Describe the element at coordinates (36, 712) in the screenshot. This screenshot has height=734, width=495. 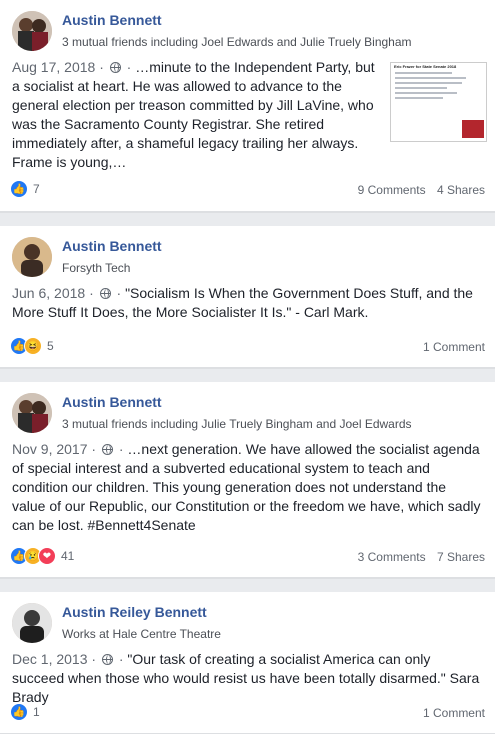
I see `reaction-count: 1` at that location.